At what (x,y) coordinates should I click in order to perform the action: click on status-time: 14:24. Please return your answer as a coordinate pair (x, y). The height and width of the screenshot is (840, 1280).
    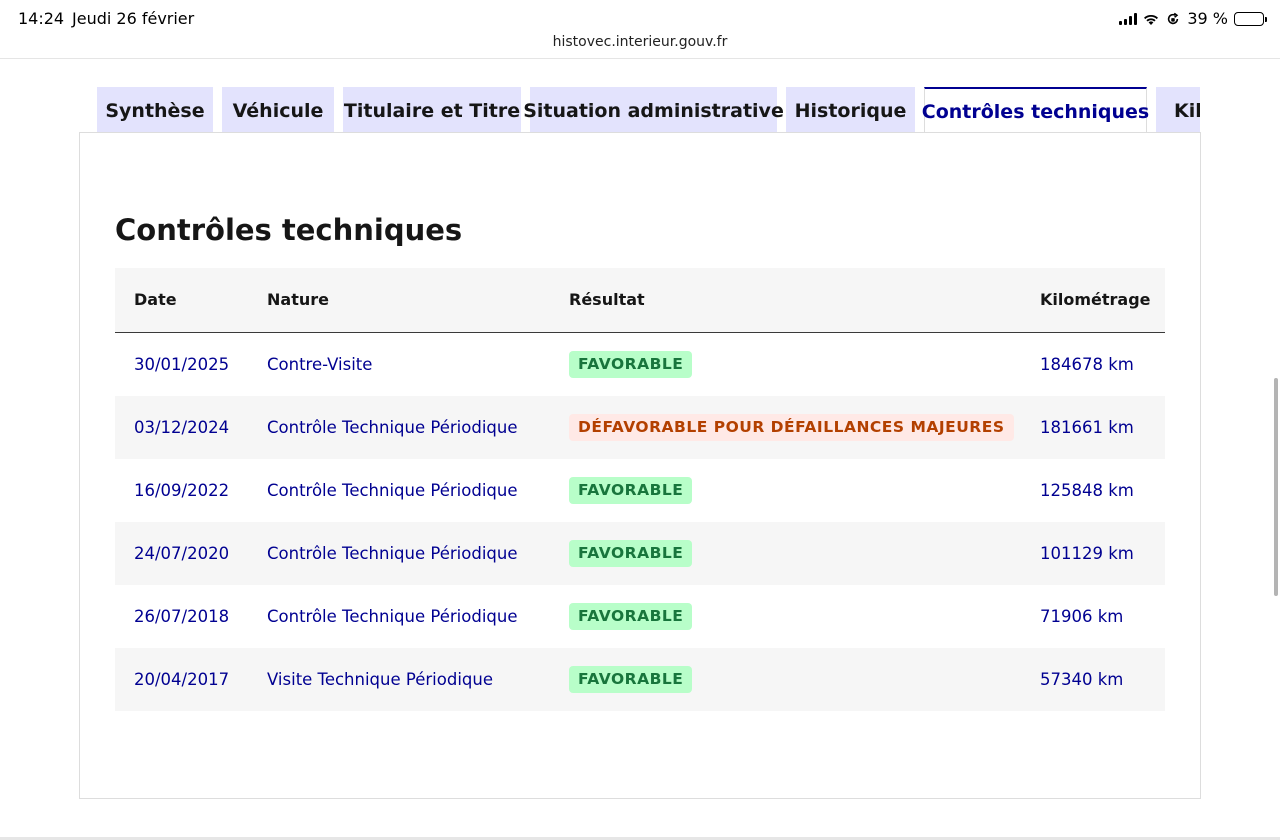
    Looking at the image, I should click on (41, 18).